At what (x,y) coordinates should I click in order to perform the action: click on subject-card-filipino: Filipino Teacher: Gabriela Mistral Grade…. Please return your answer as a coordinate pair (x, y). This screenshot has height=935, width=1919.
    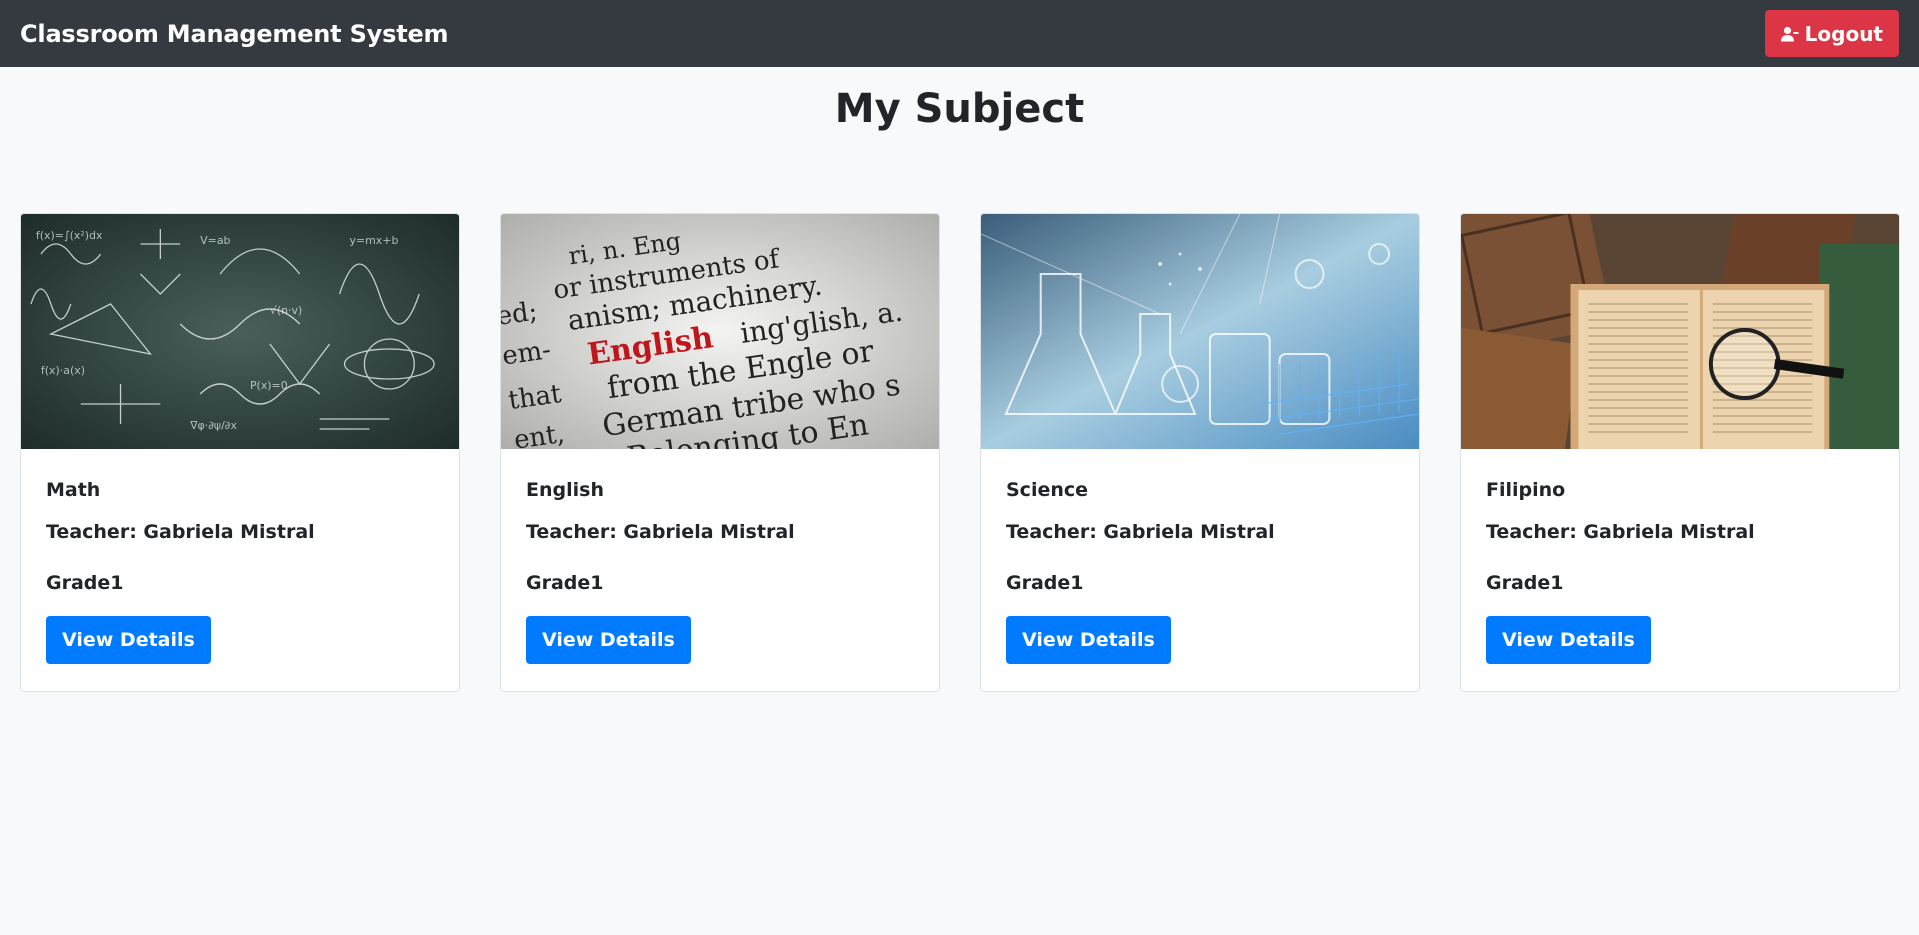
    Looking at the image, I should click on (1680, 452).